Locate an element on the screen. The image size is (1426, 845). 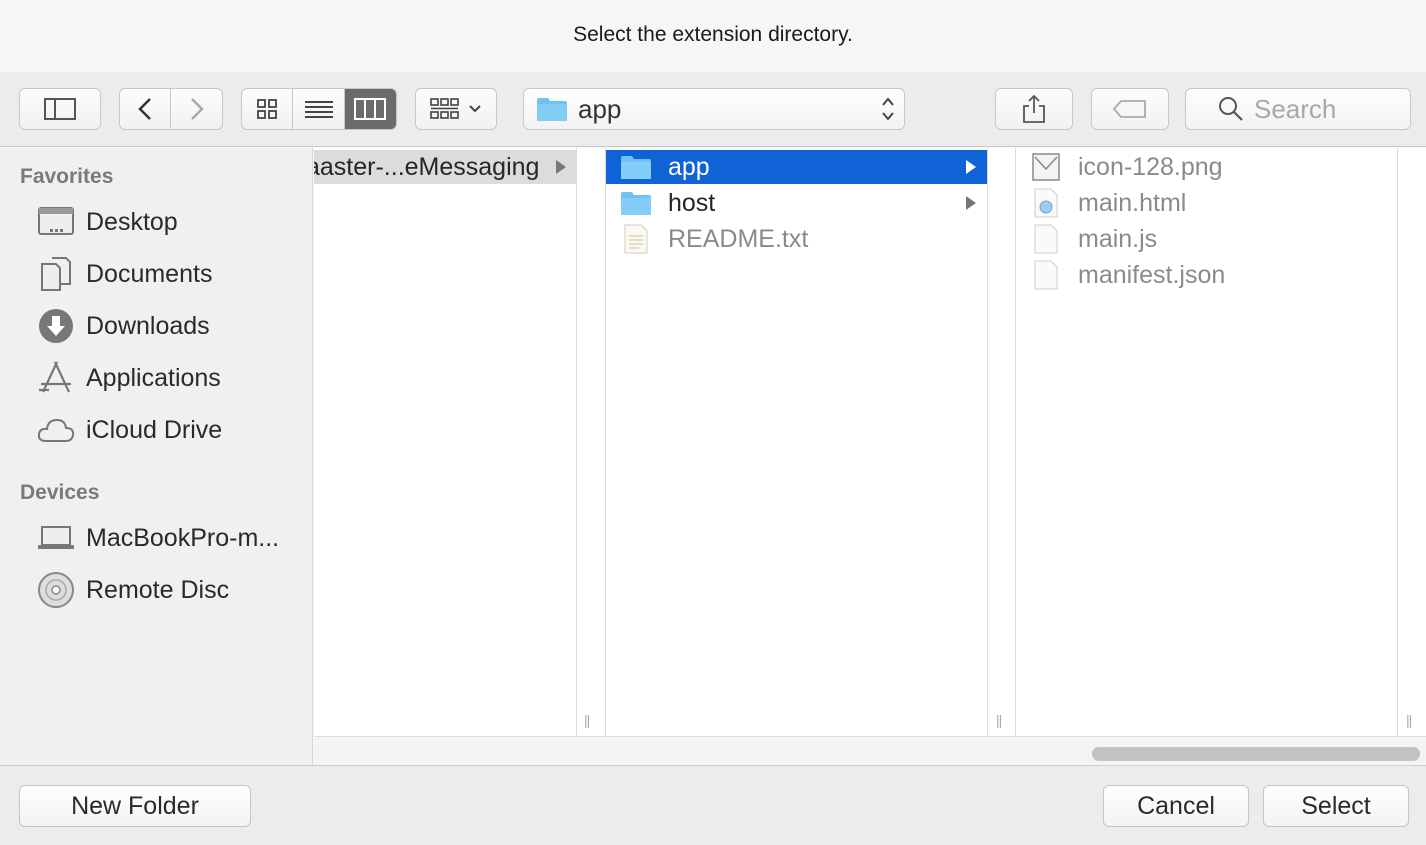
view-mode-segmented is located at coordinates (319, 109).